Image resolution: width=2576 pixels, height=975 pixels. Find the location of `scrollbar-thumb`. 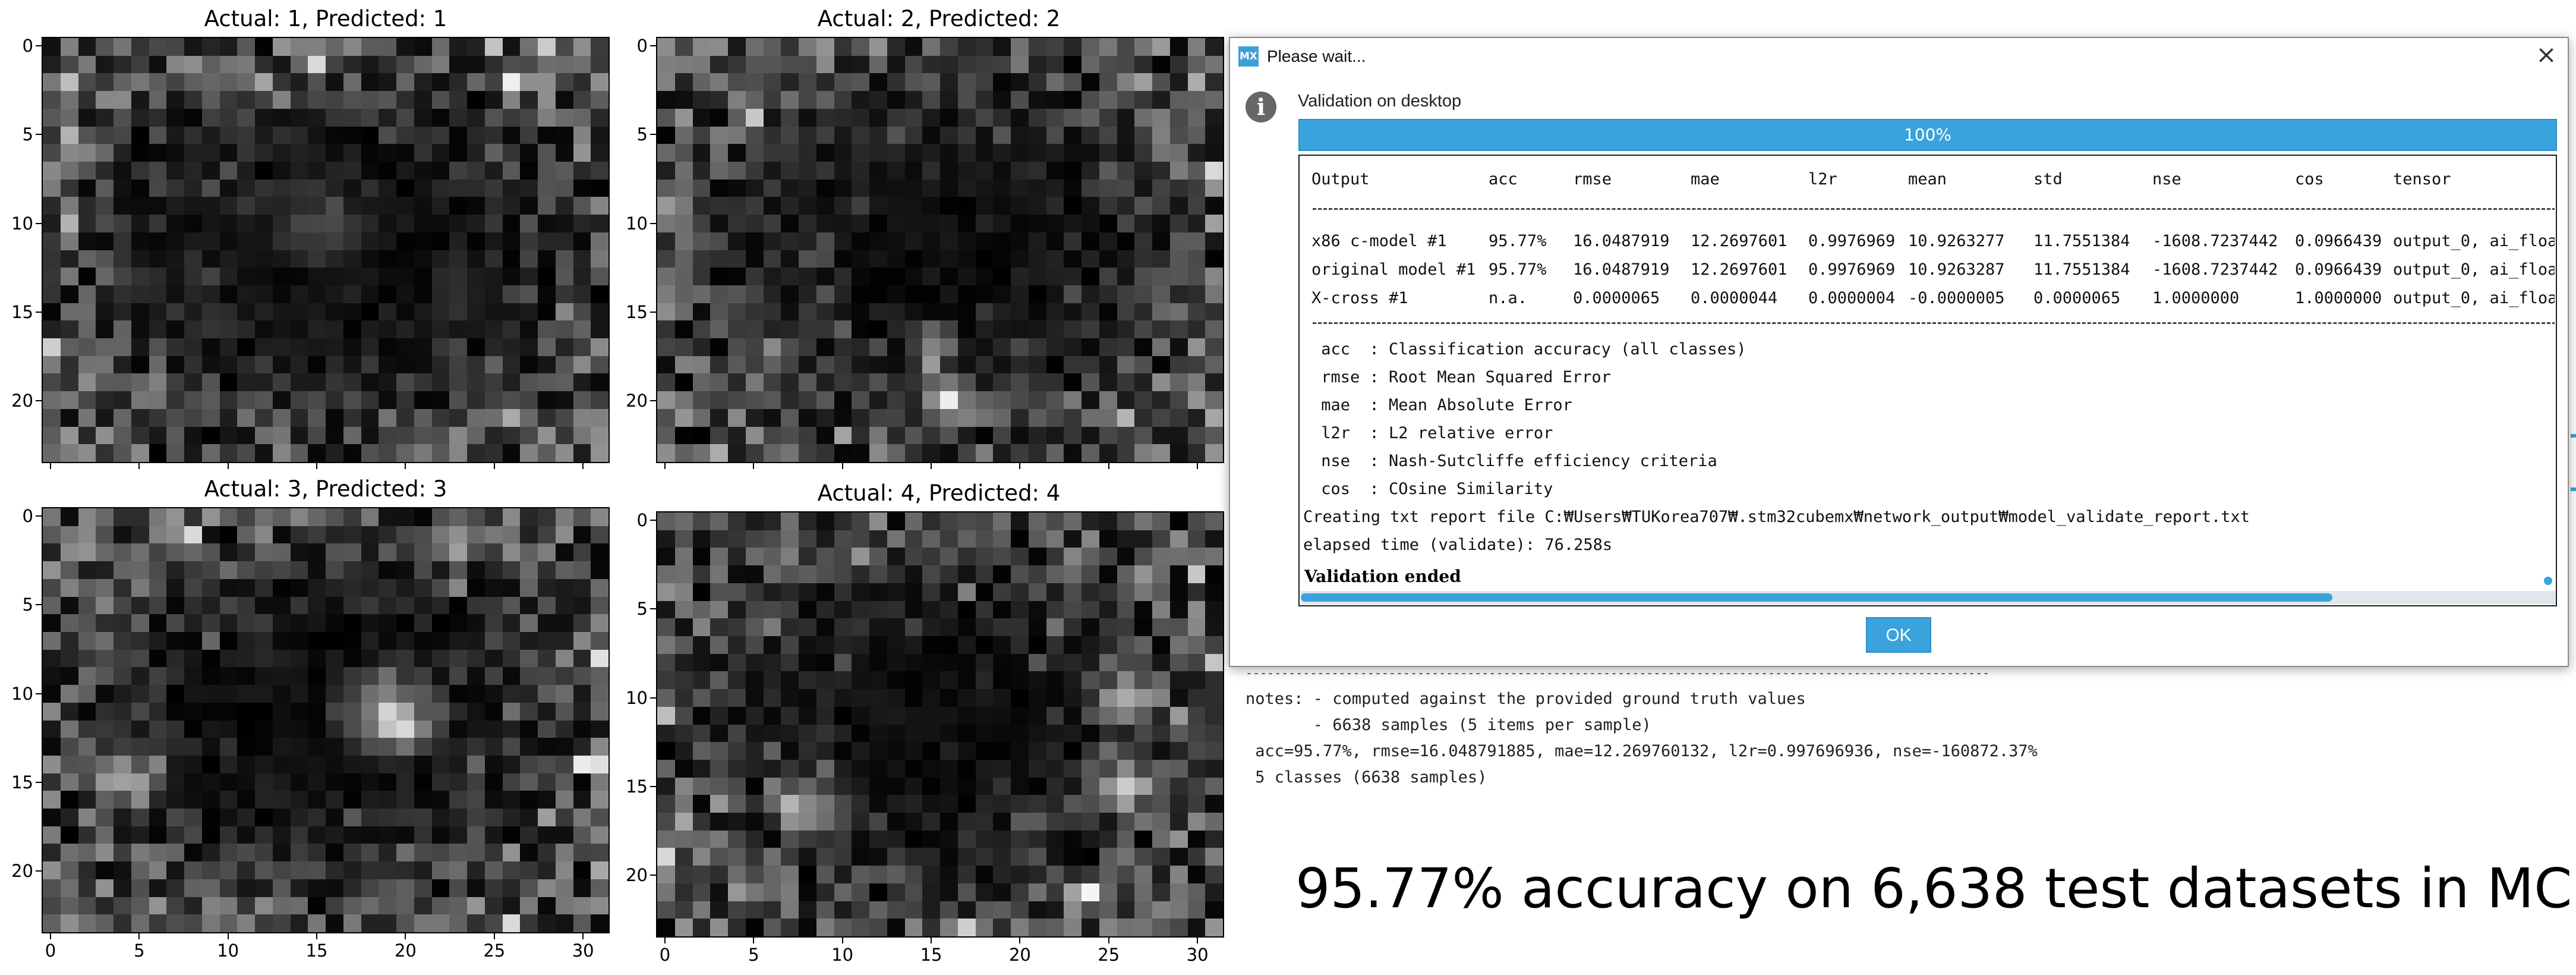

scrollbar-thumb is located at coordinates (1817, 597).